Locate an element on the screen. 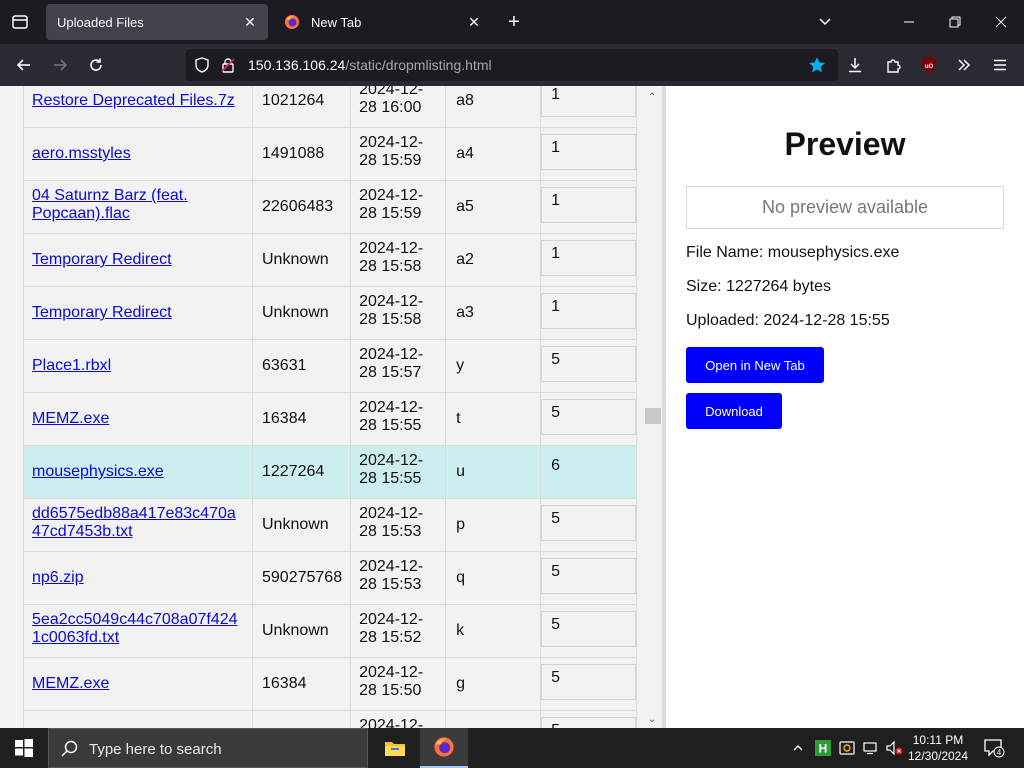  close-window-icon is located at coordinates (1001, 22).